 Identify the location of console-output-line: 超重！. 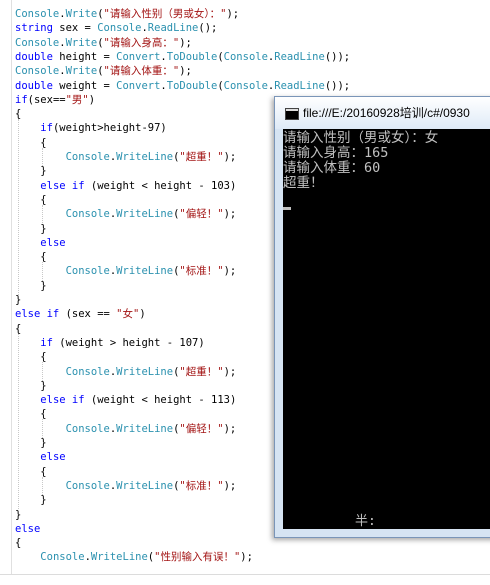
(303, 183).